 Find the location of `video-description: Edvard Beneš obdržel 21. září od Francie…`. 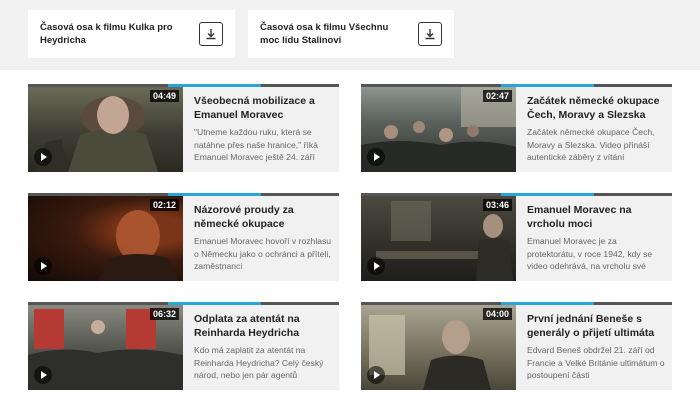

video-description: Edvard Beneš obdržel 21. září od Francie… is located at coordinates (596, 362).